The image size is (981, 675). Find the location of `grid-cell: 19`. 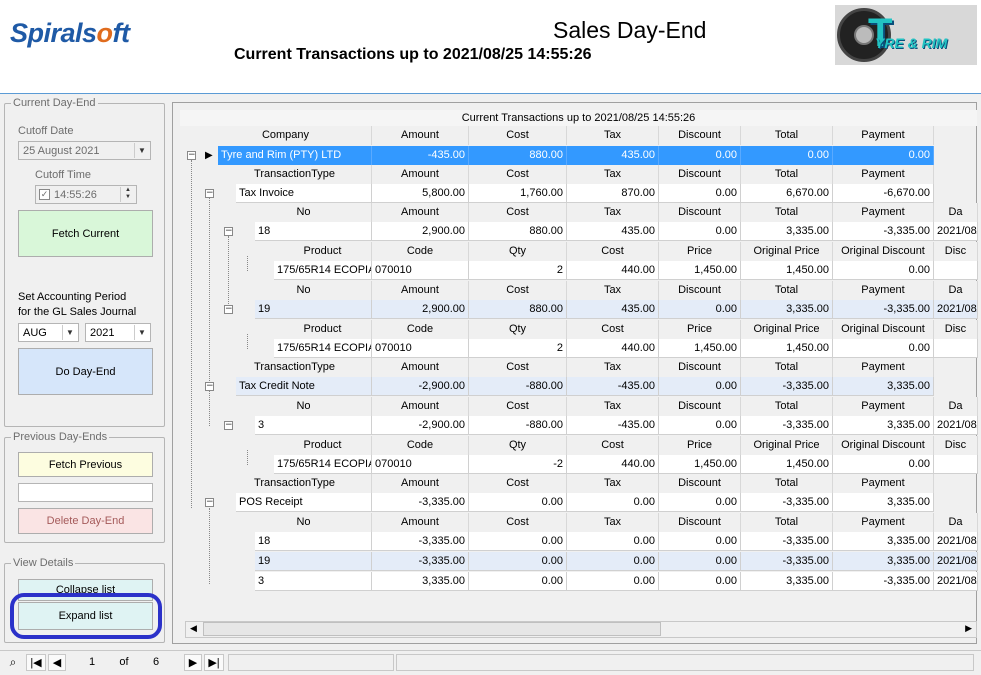

grid-cell: 19 is located at coordinates (313, 309).